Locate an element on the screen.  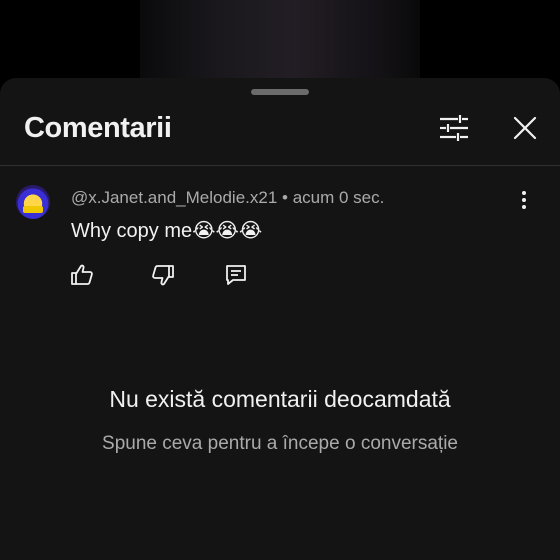
comment-meta: @x.Janet.and_Melodie.x21 • acum 0 sec. is located at coordinates (227, 198).